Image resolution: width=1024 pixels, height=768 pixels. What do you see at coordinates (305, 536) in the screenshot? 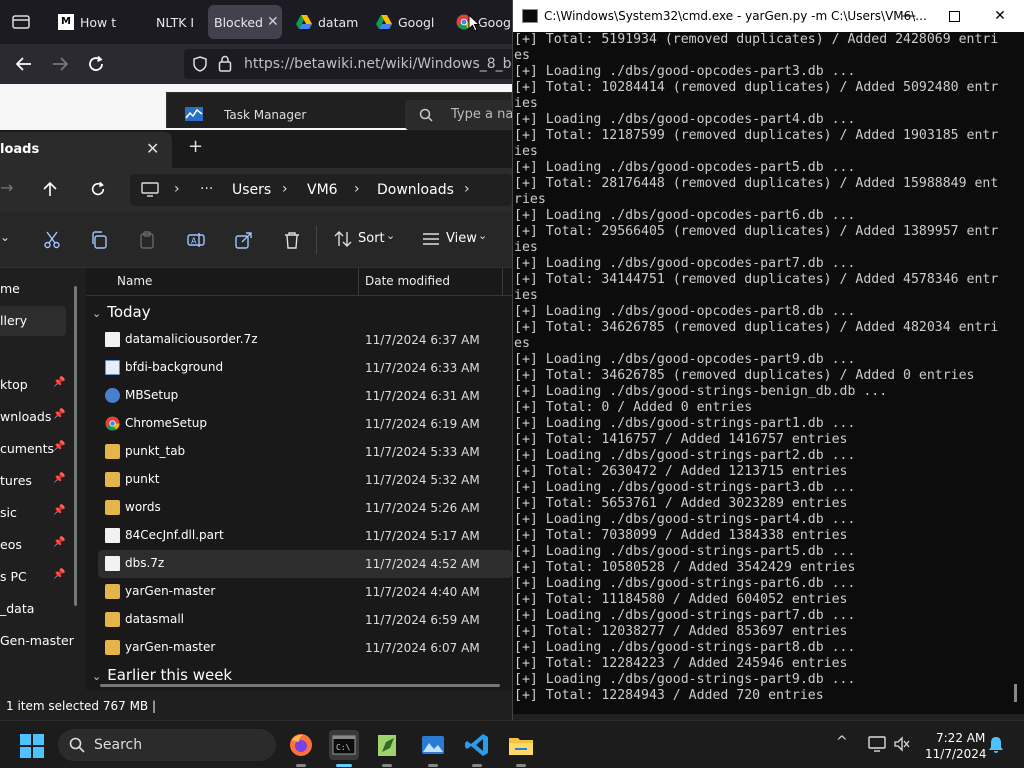
I see `file-row: 84CecJnf.dll.part 11/7/2024 5:17 AM` at bounding box center [305, 536].